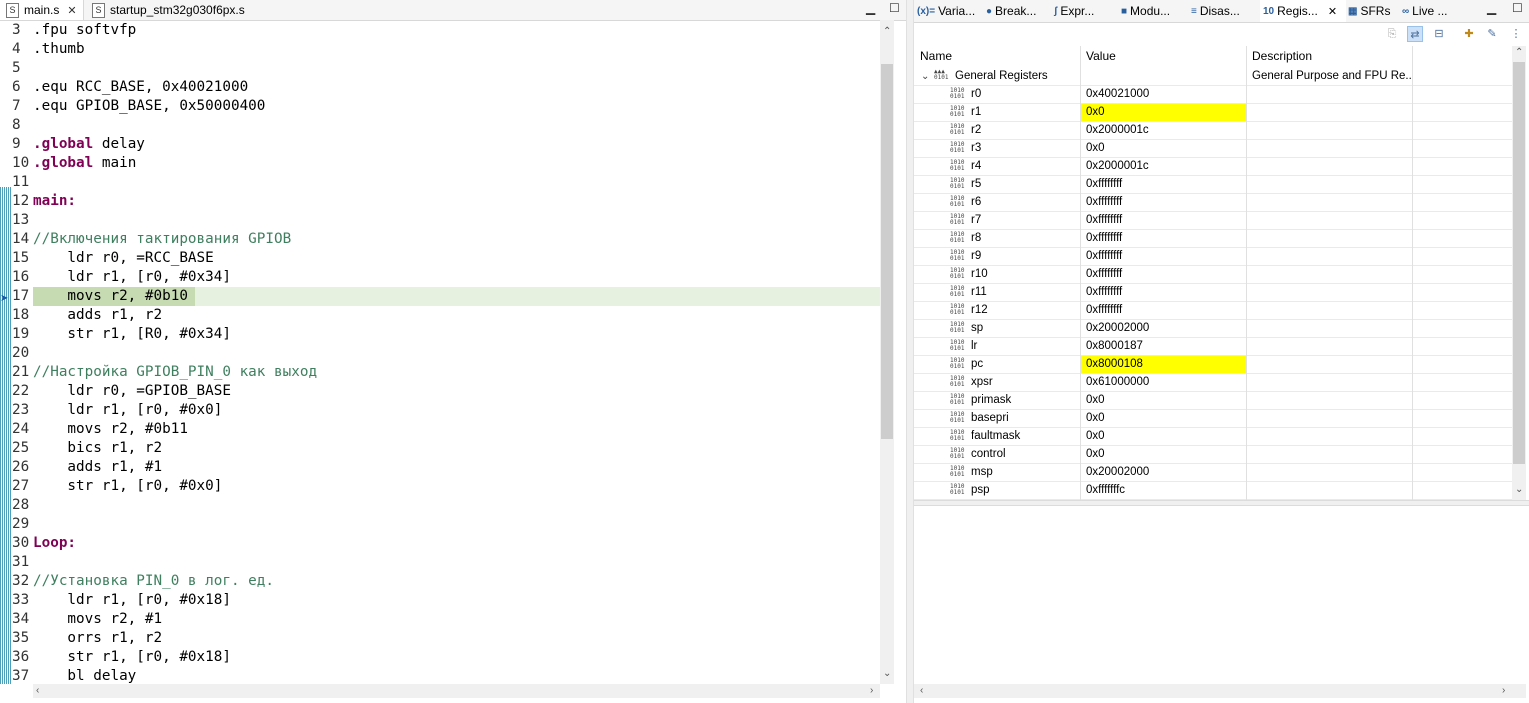 The height and width of the screenshot is (703, 1529). Describe the element at coordinates (440, 410) in the screenshot. I see `code-line: 23 ldr r1, [r0, #0x0]` at that location.